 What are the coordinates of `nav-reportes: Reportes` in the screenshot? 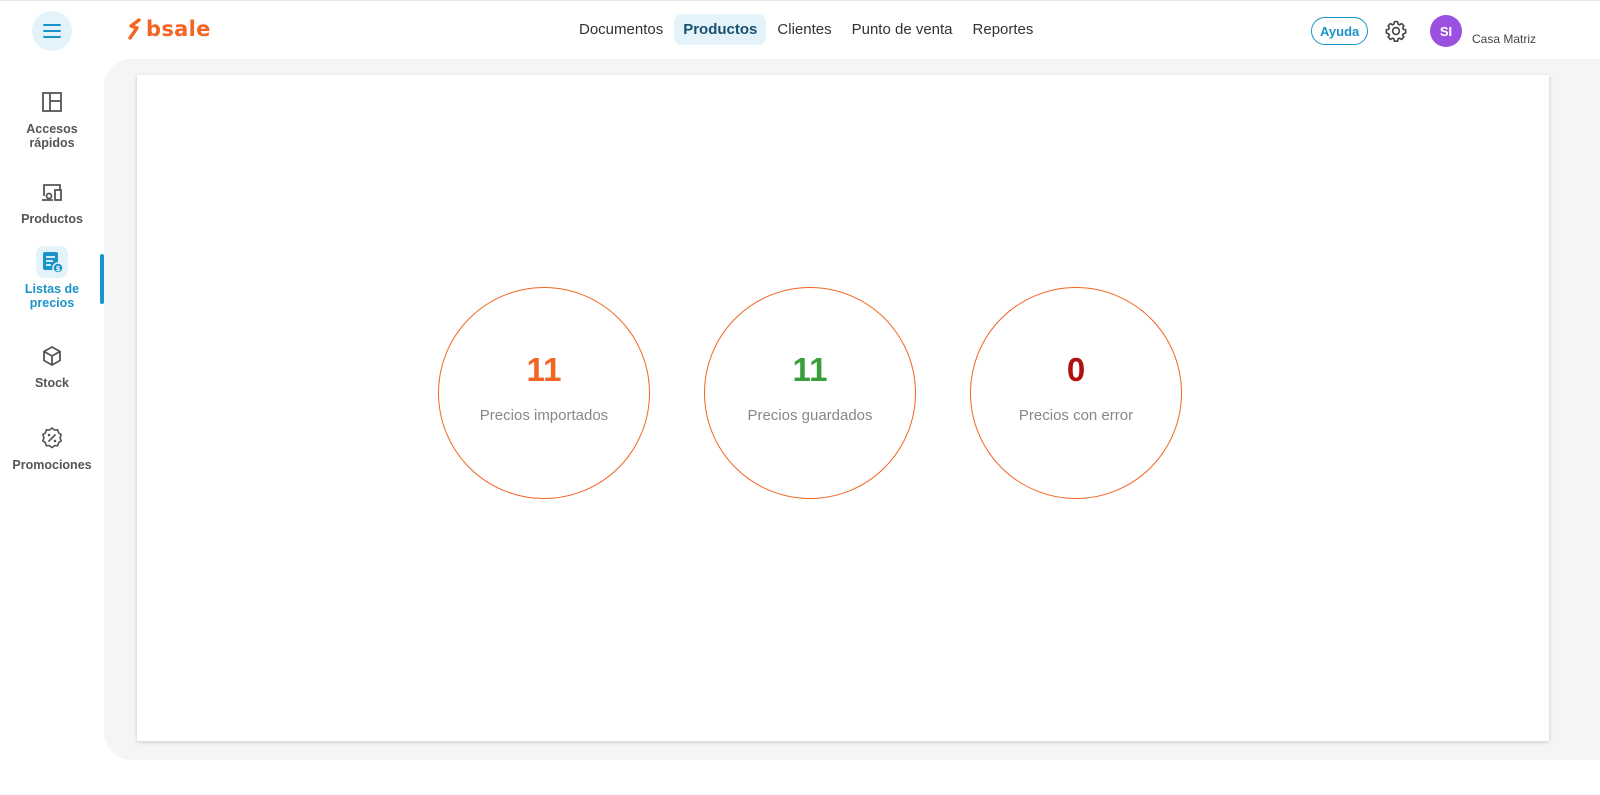 It's located at (1003, 29).